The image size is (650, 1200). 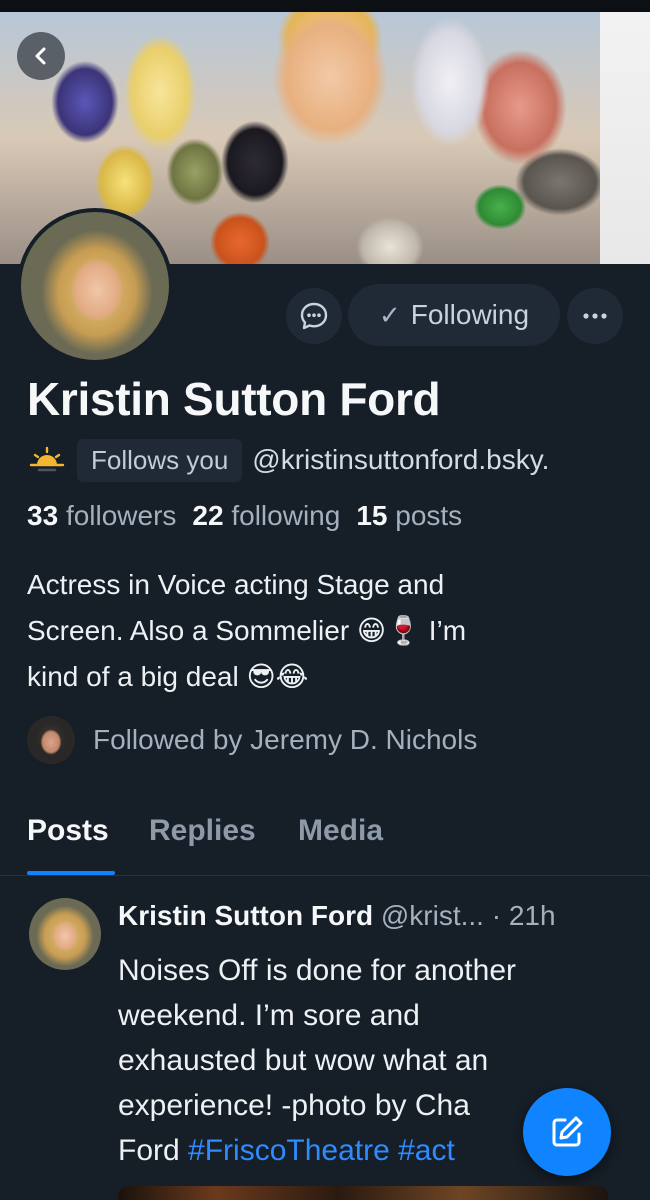 I want to click on compose-button, so click(x=567, y=1132).